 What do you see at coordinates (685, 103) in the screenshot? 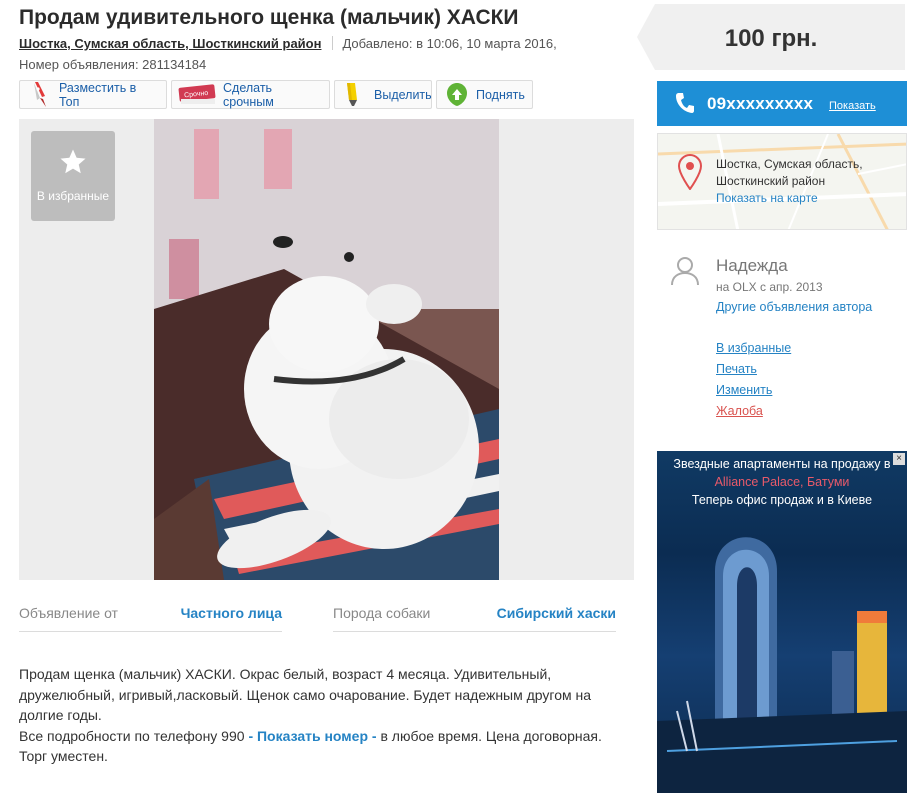
I see `phone-icon` at bounding box center [685, 103].